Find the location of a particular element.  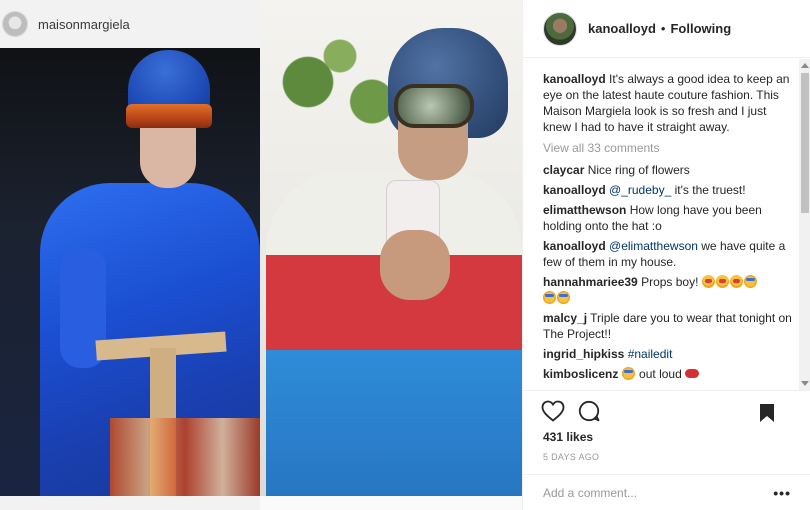

post-timestamp: 5 DAYS AGO is located at coordinates (571, 457).